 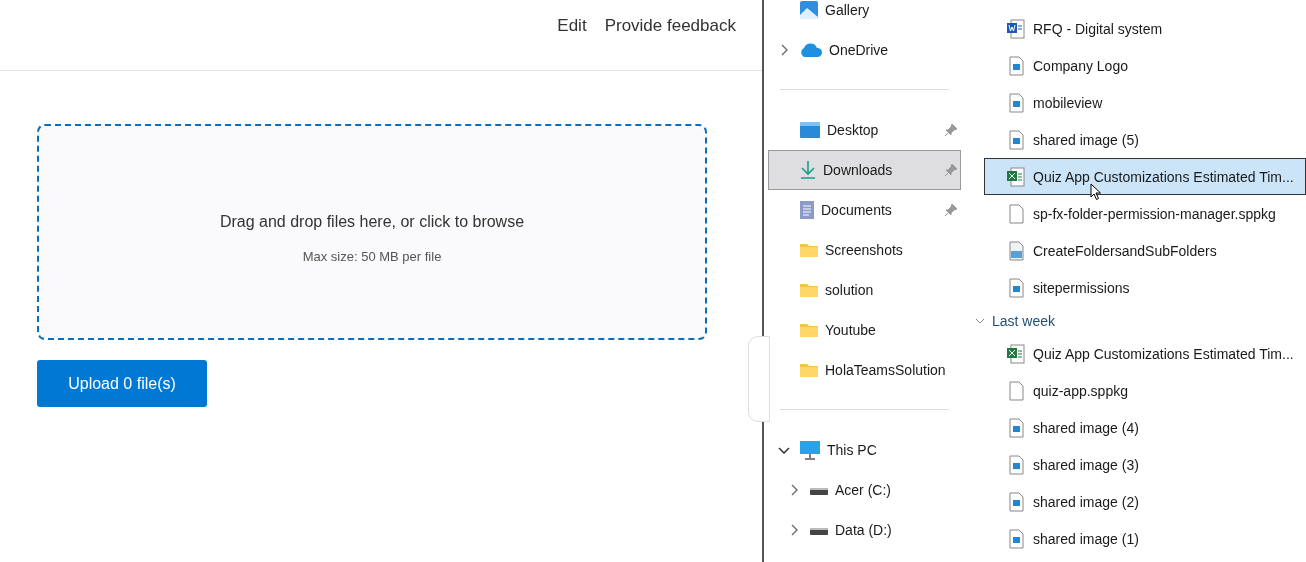 What do you see at coordinates (1145, 390) in the screenshot?
I see `file-item: quiz-app.sppkg` at bounding box center [1145, 390].